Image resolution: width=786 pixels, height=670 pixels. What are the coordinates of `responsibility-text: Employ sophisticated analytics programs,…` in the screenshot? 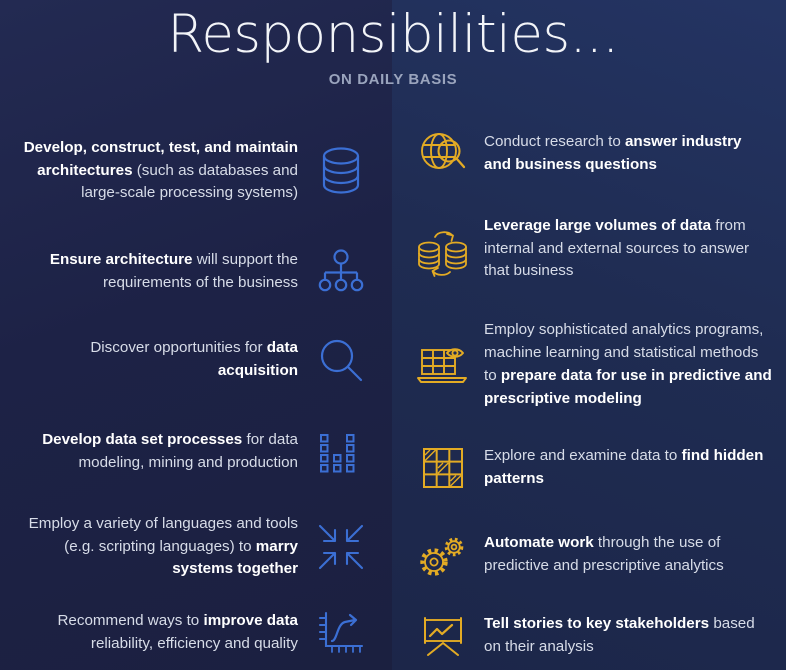 It's located at (628, 364).